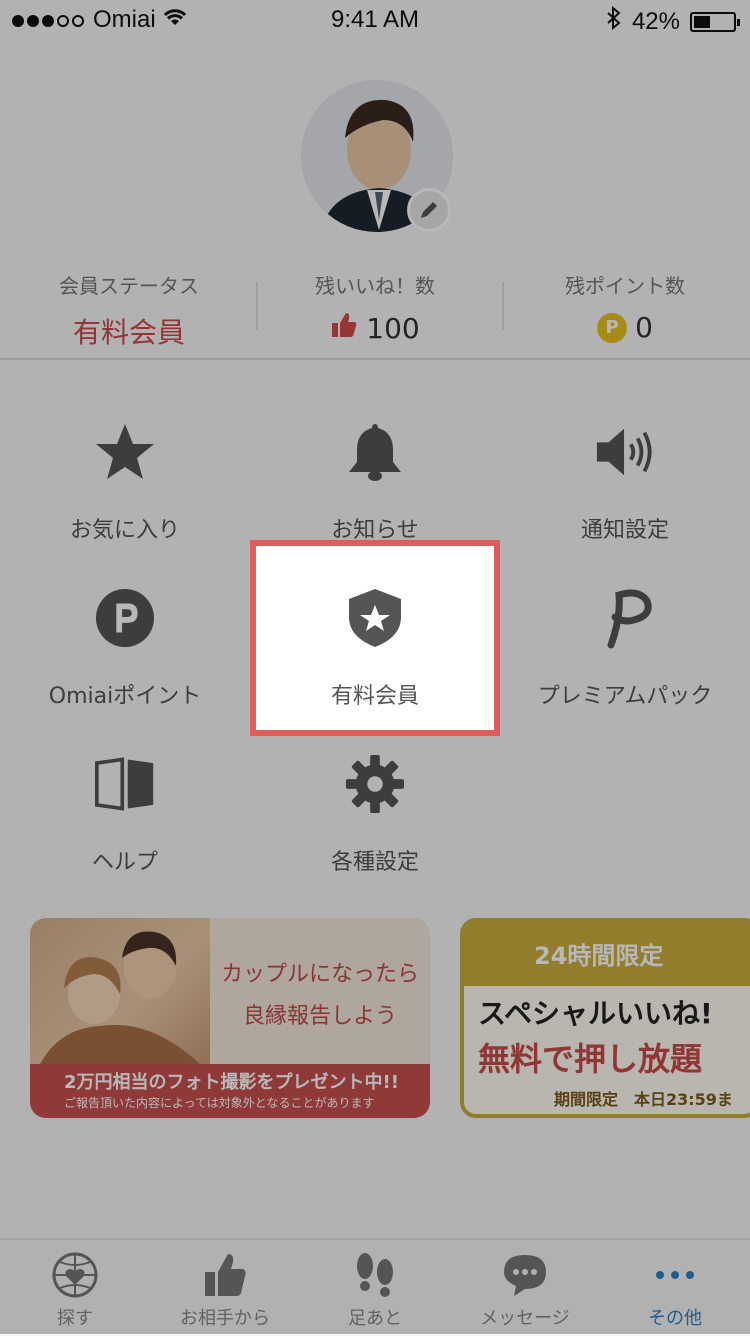 This screenshot has width=750, height=1336. Describe the element at coordinates (375, 1318) in the screenshot. I see `tab-footprints-label: 足あと` at that location.